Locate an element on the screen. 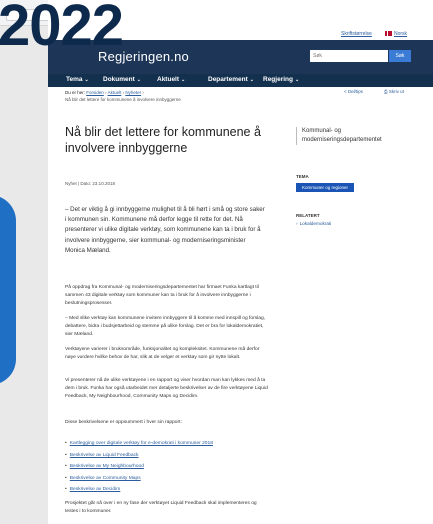  list-item: Beskrivelse av My Neighbourhood is located at coordinates (170, 467).